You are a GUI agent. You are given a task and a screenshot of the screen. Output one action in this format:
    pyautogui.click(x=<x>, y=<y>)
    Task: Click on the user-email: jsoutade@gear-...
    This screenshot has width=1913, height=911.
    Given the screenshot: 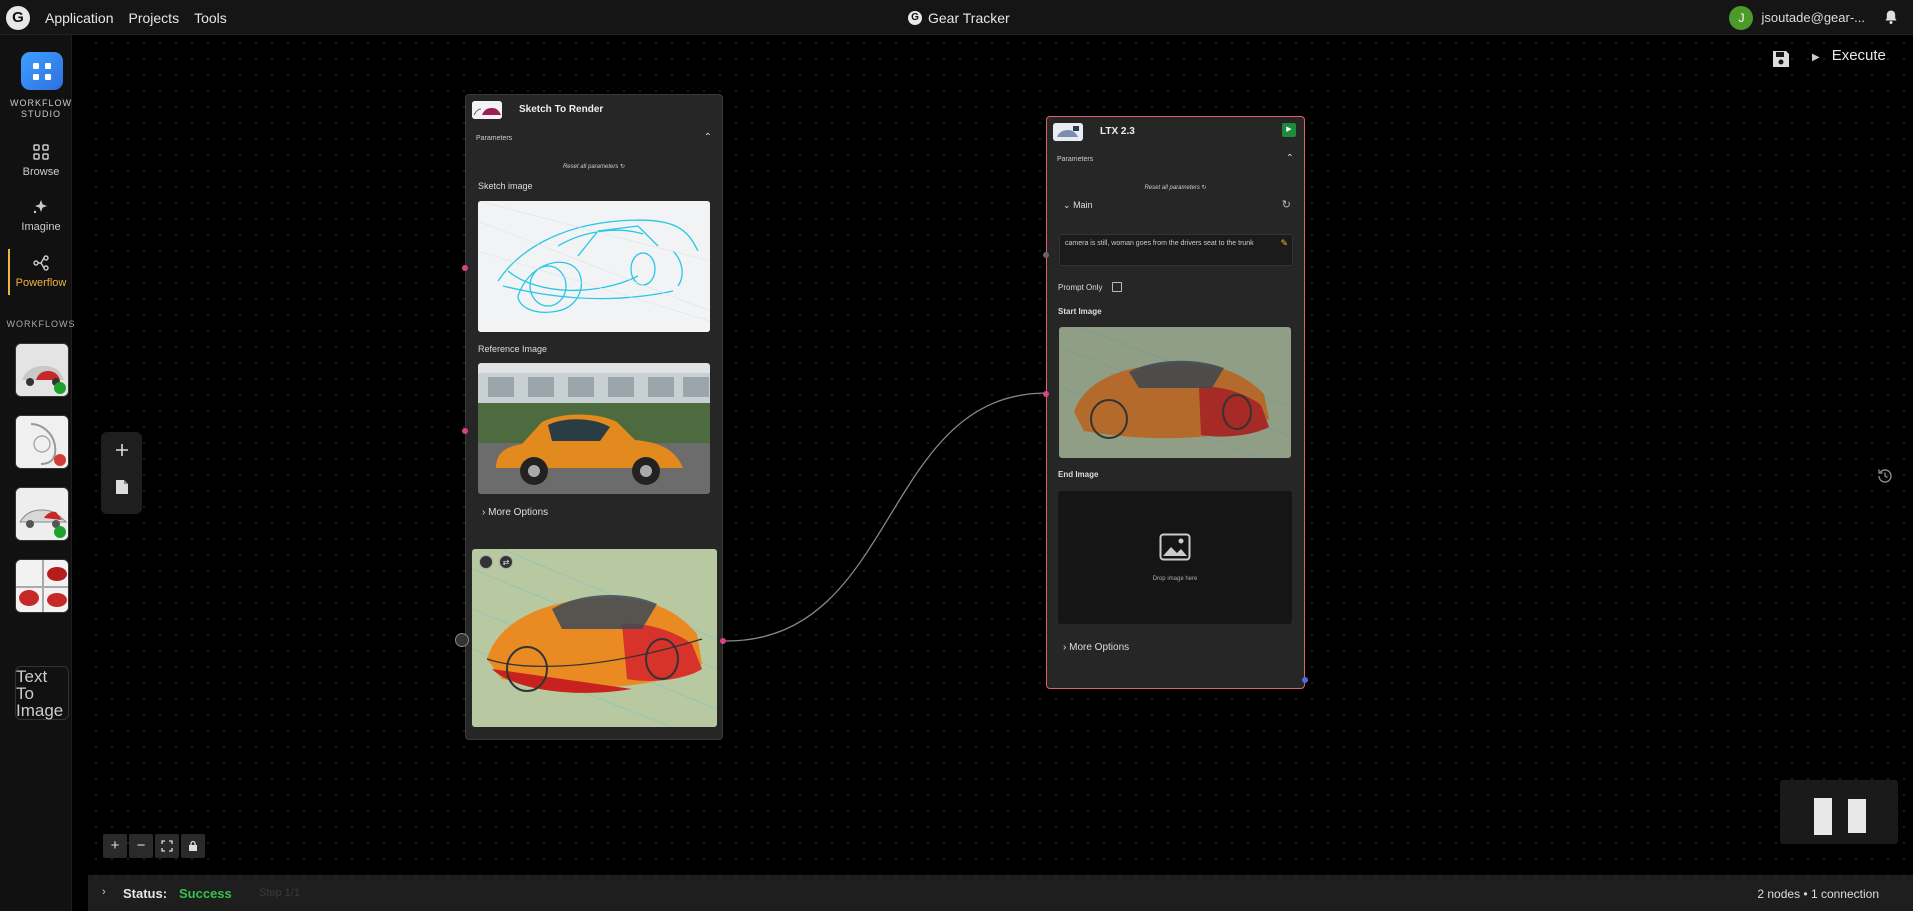 What is the action you would take?
    pyautogui.click(x=1813, y=17)
    